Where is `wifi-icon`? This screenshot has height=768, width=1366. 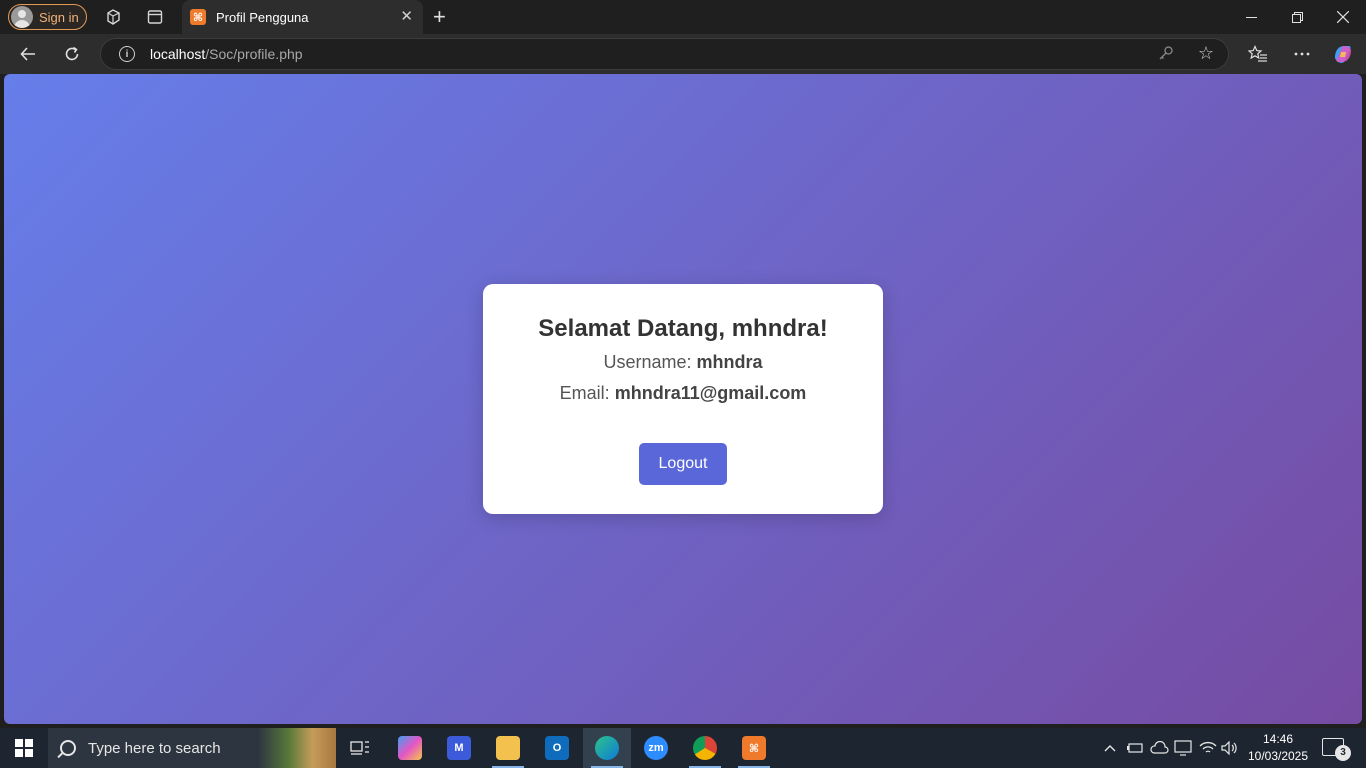
wifi-icon is located at coordinates (1208, 748).